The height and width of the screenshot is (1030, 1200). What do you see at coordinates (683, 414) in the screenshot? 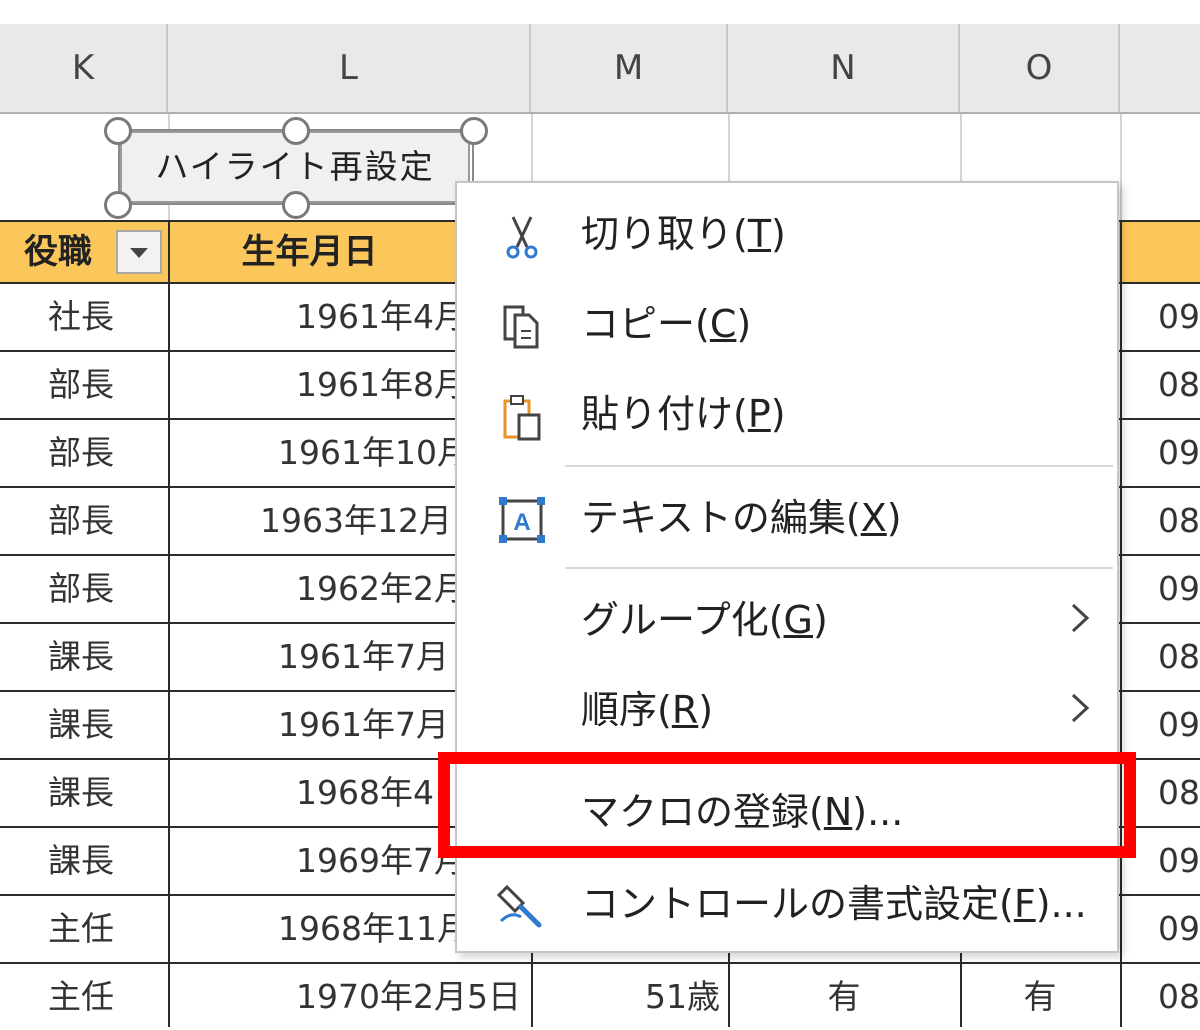
I see `menu-item-label: 貼り付け(P)` at bounding box center [683, 414].